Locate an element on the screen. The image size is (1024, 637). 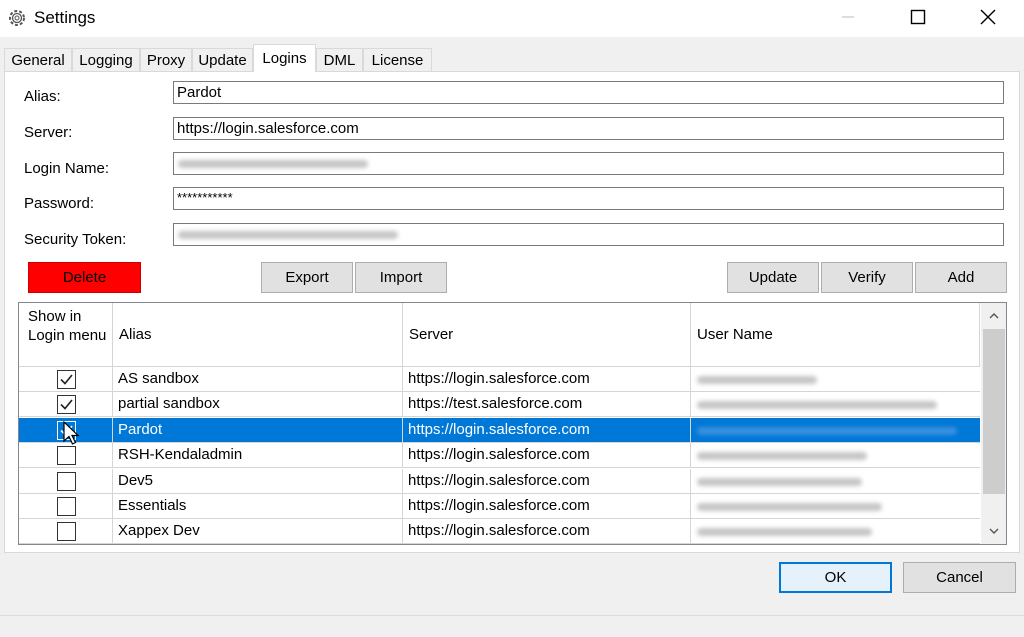
cancel-button: Cancel is located at coordinates (959, 577).